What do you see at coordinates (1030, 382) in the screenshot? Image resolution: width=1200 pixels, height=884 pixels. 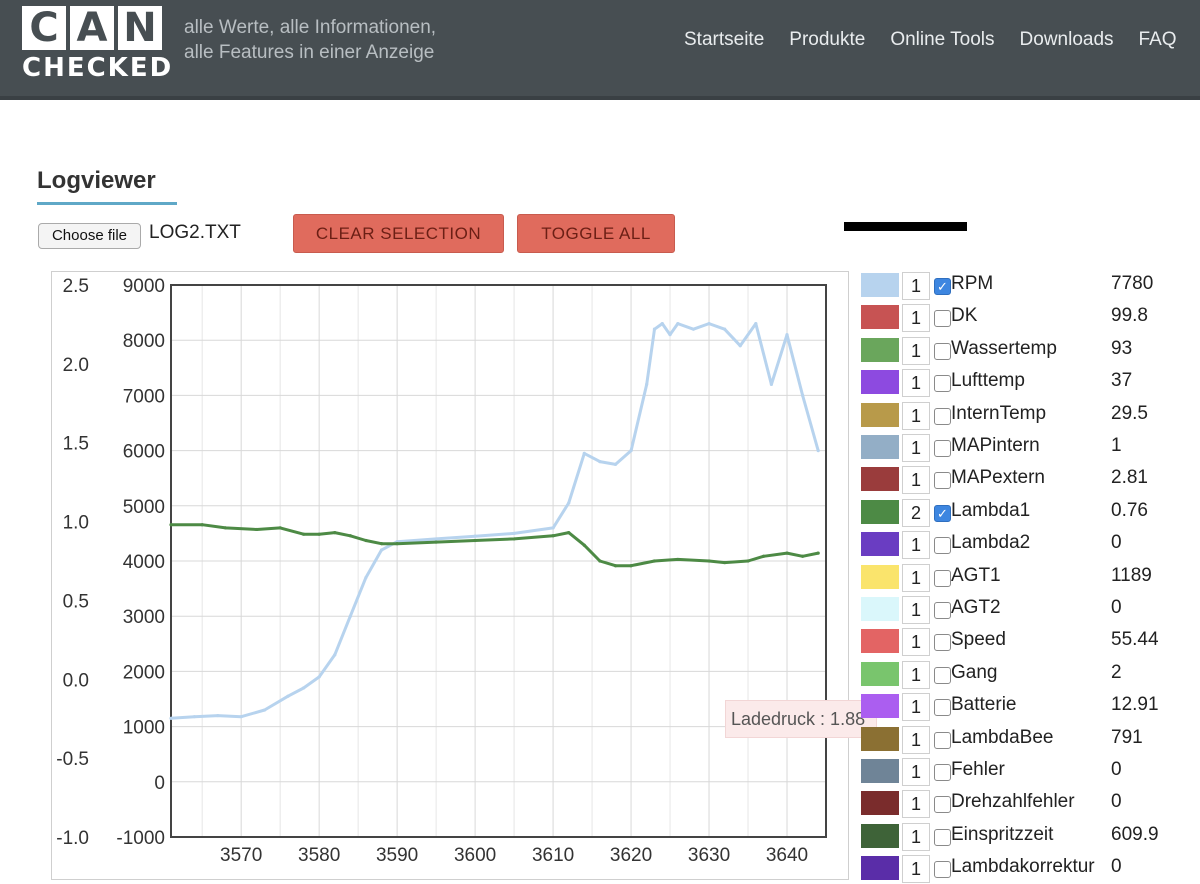 I see `legend-row: 1 Lufttemp 37` at bounding box center [1030, 382].